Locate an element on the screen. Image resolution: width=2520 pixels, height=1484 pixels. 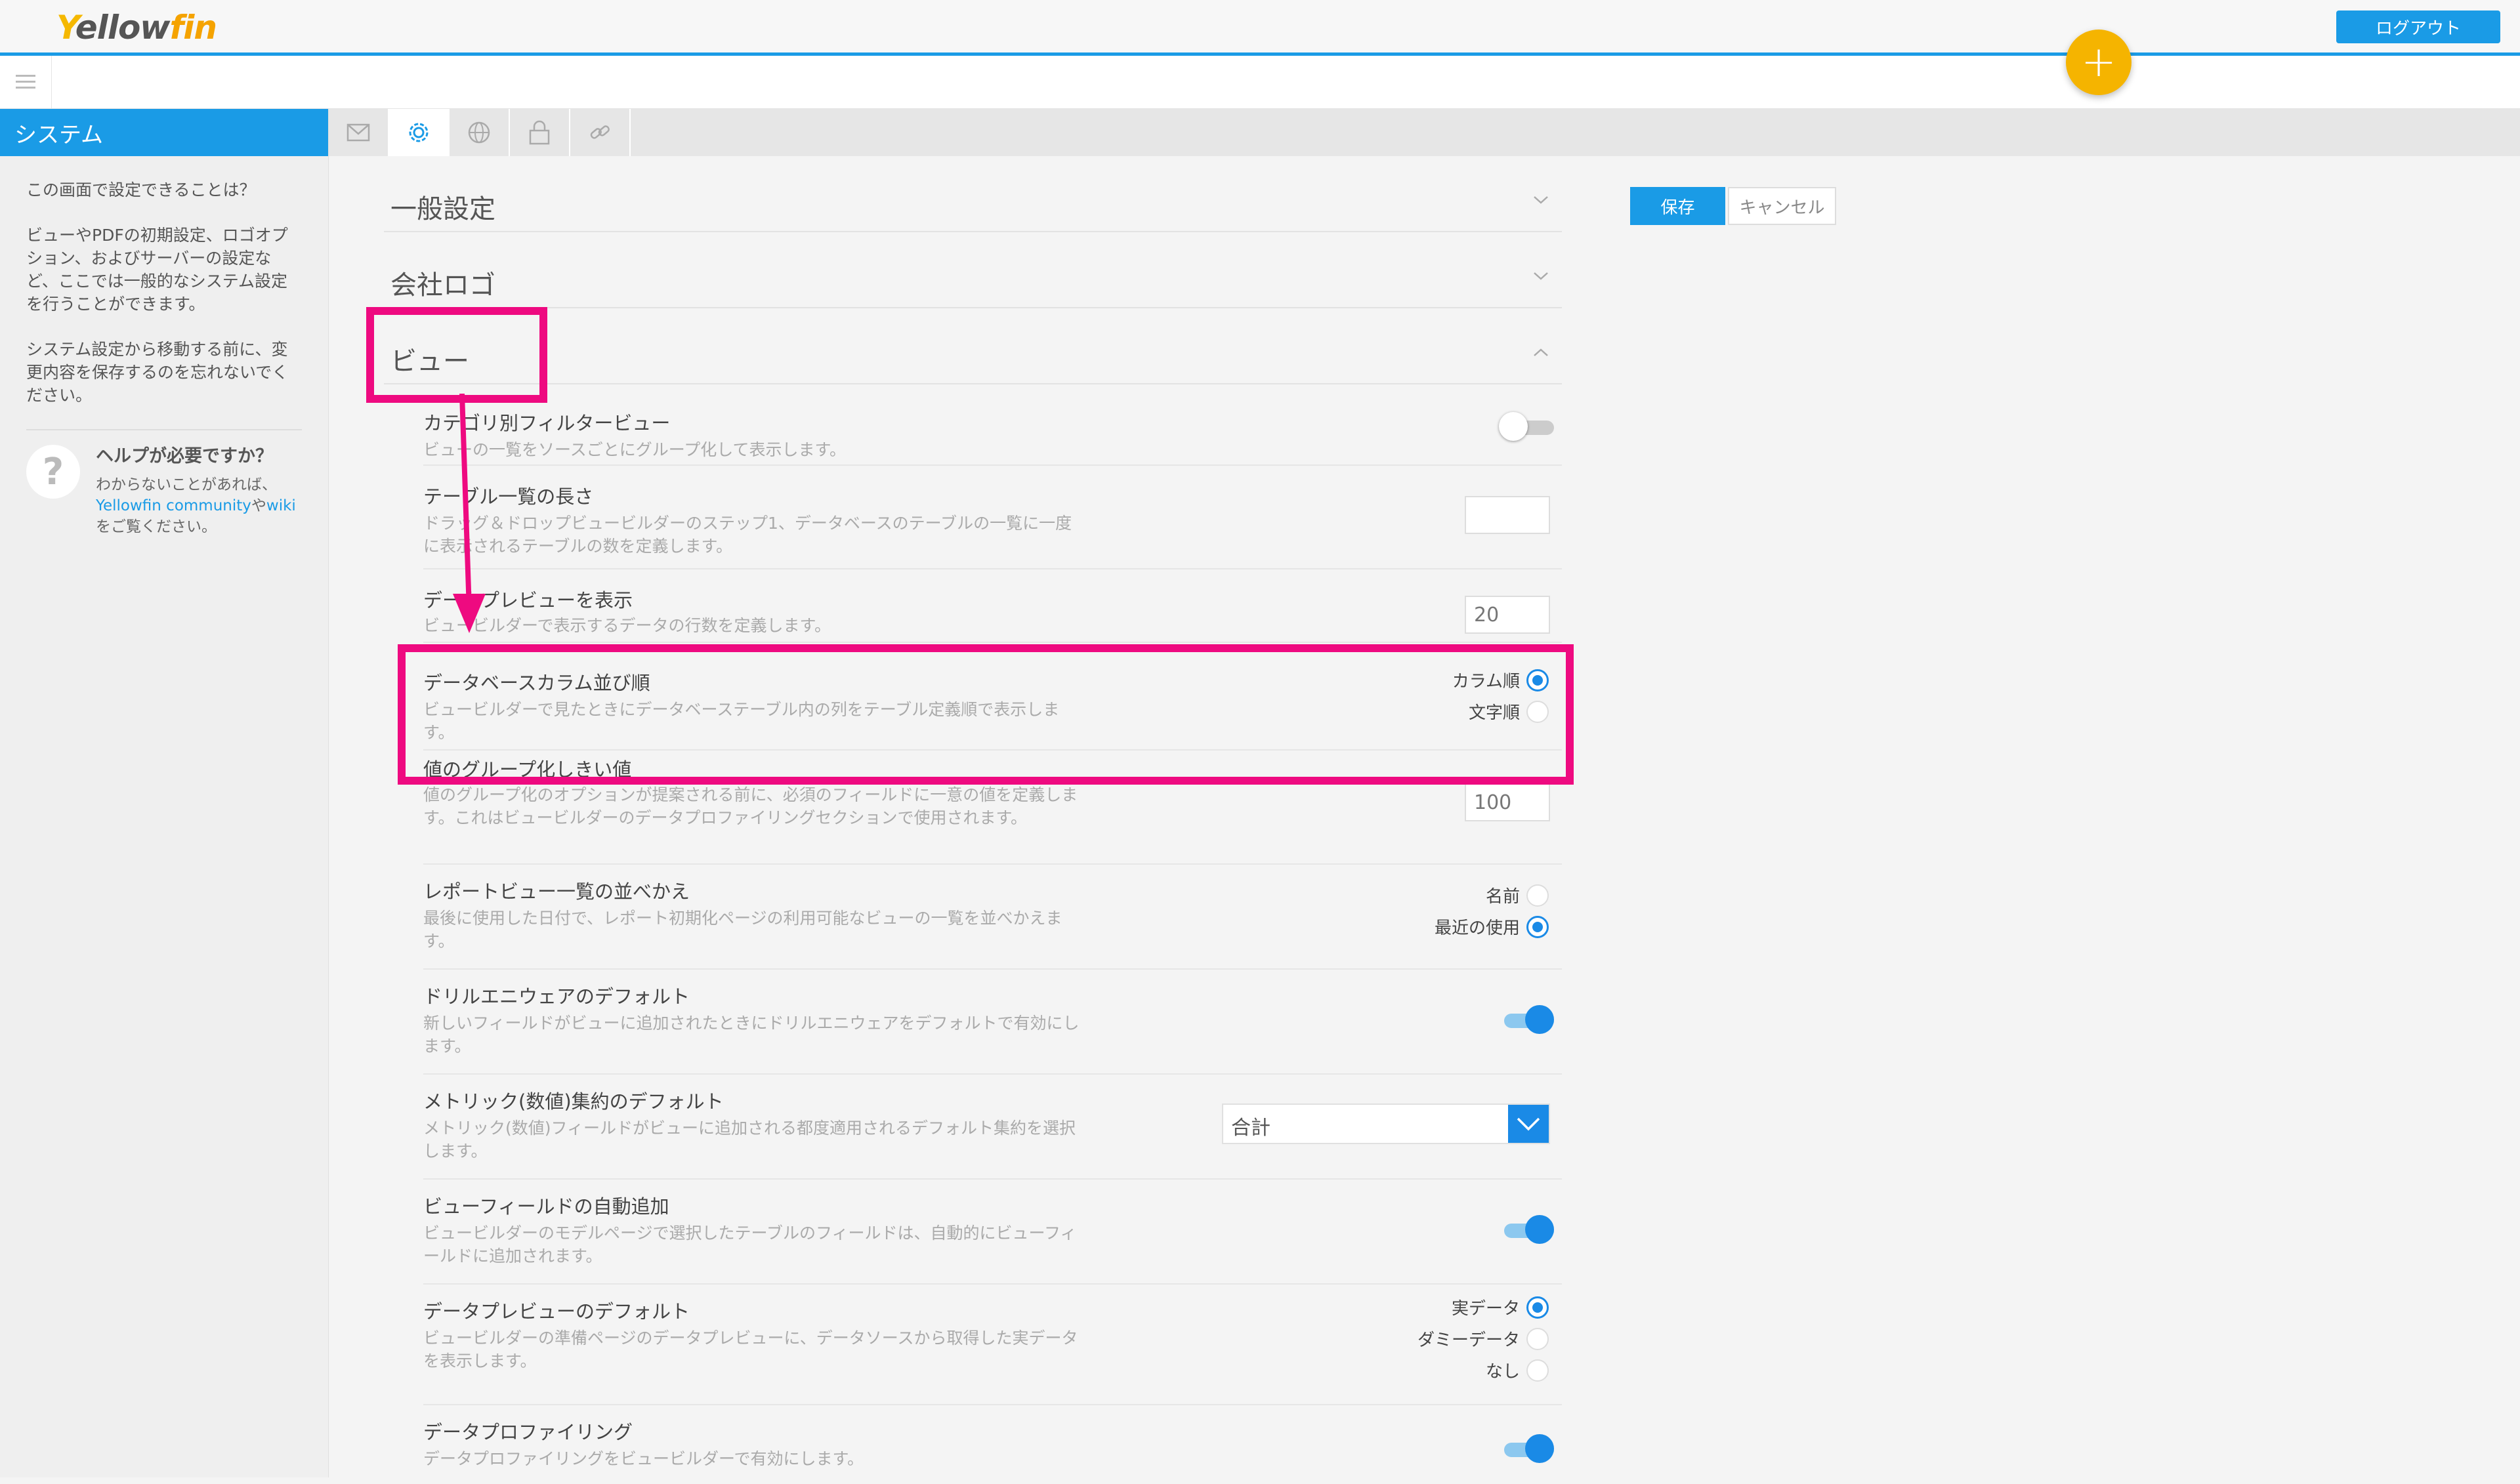
logo-ellow: ellow is located at coordinates (123, 28).